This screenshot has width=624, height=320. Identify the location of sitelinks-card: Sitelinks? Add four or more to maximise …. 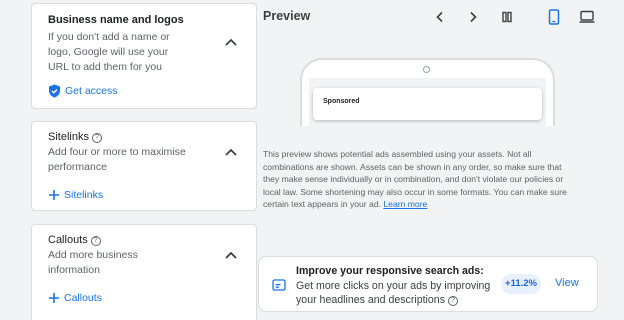
(144, 166).